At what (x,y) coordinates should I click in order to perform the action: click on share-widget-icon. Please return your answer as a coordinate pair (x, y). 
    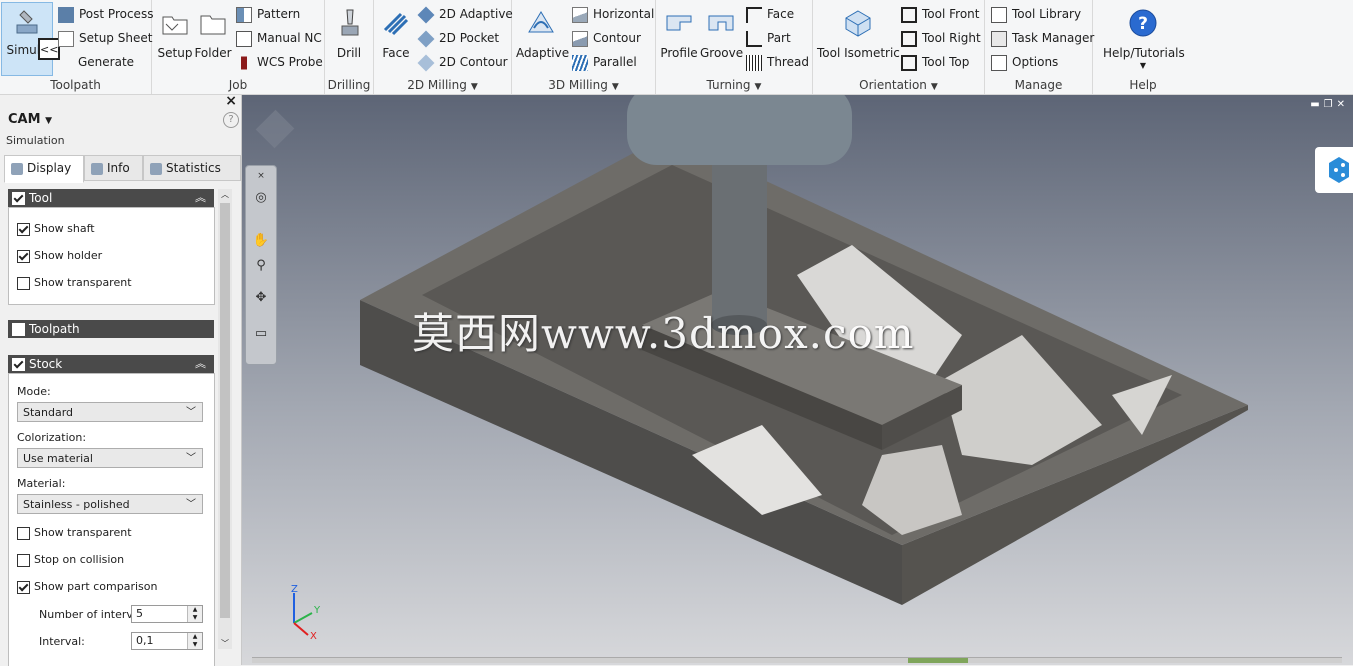
    Looking at the image, I should click on (1334, 170).